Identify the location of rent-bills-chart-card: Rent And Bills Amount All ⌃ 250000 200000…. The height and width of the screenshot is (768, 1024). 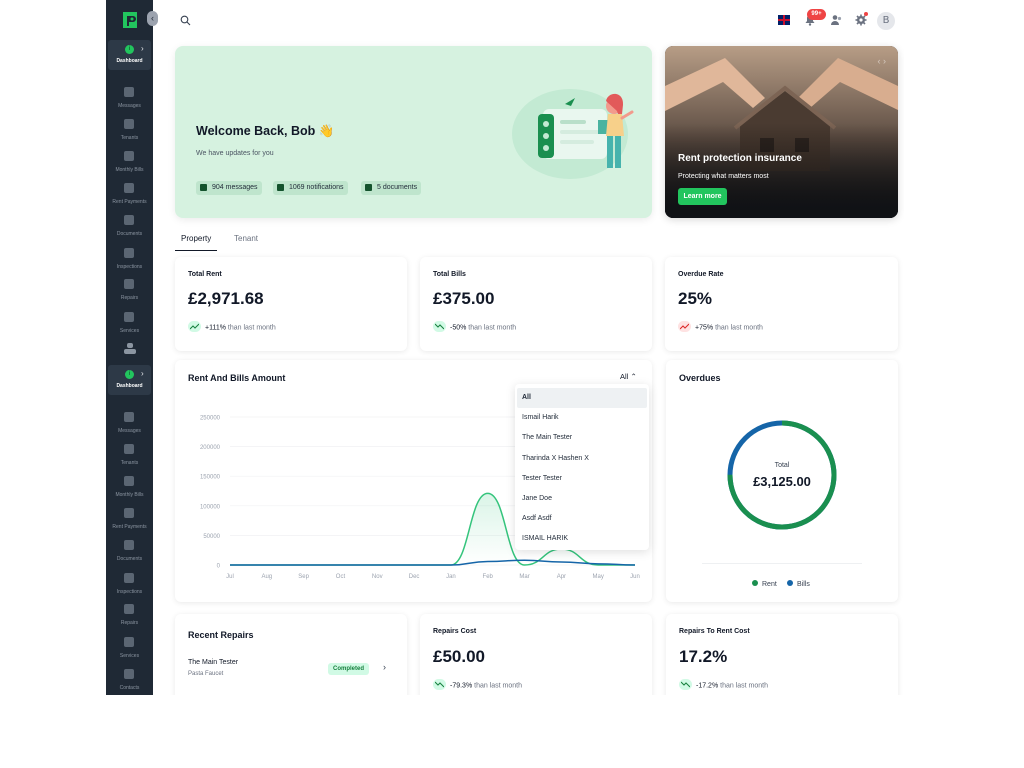
(413, 481).